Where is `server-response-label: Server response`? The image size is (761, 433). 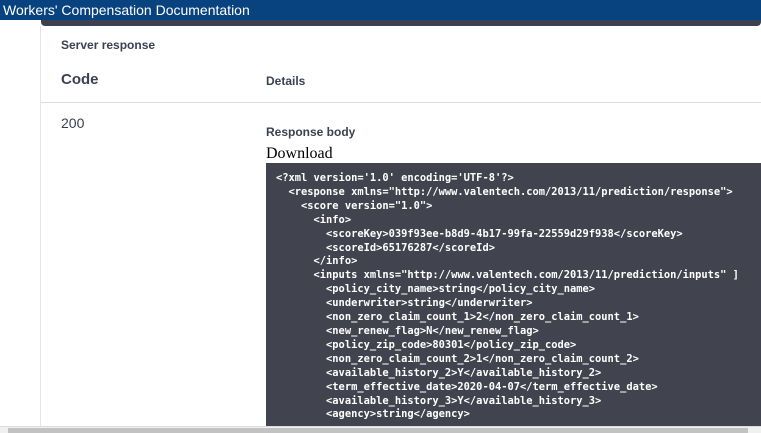 server-response-label: Server response is located at coordinates (108, 45).